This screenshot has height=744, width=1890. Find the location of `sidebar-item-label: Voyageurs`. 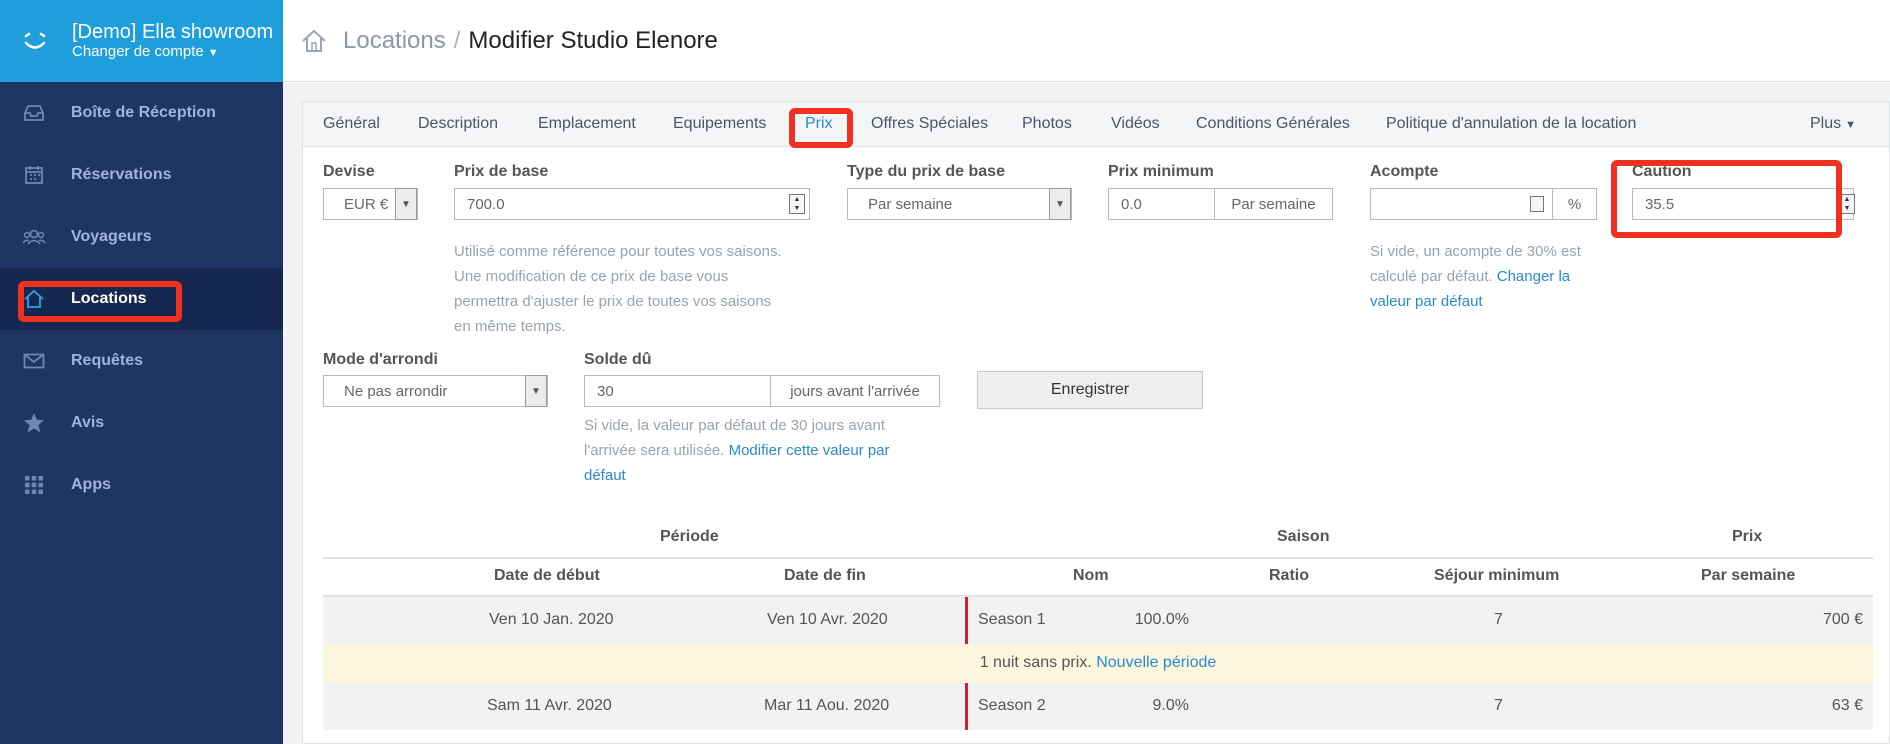

sidebar-item-label: Voyageurs is located at coordinates (111, 236).